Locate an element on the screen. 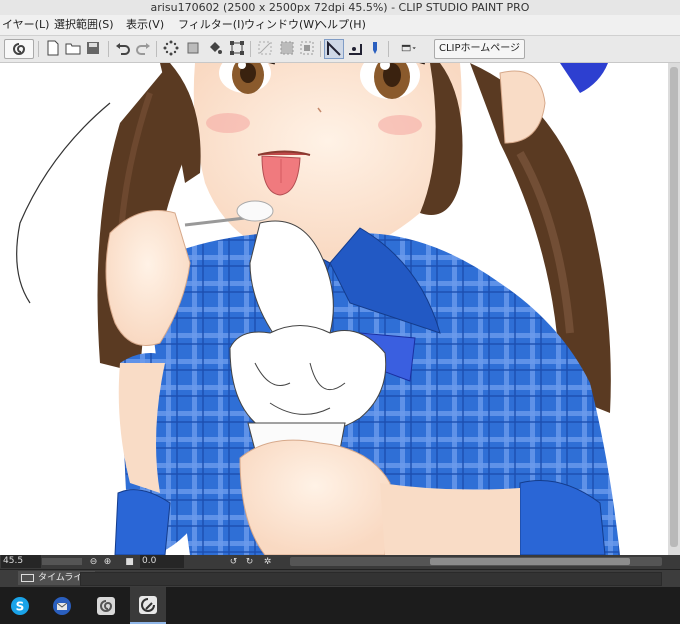  pen-grid-icon is located at coordinates (375, 48).